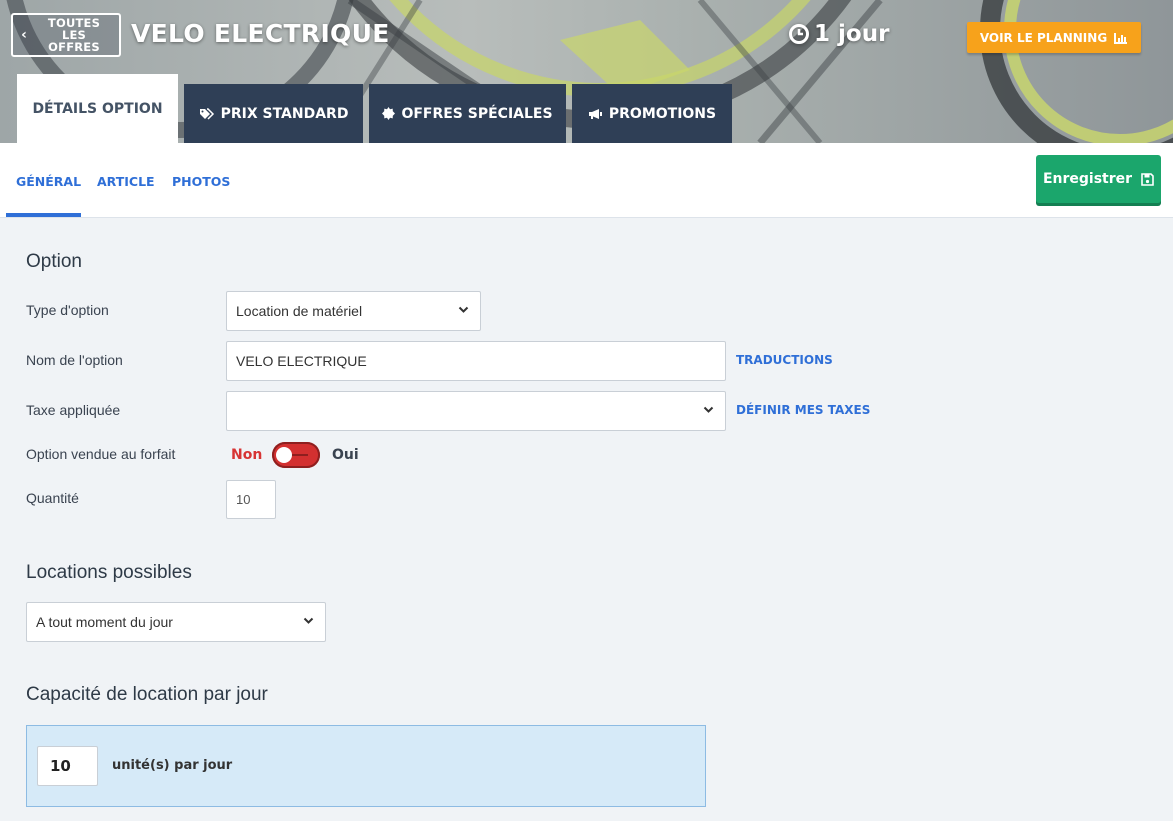 The height and width of the screenshot is (821, 1173). I want to click on chevron-left-icon: ‹, so click(24, 35).